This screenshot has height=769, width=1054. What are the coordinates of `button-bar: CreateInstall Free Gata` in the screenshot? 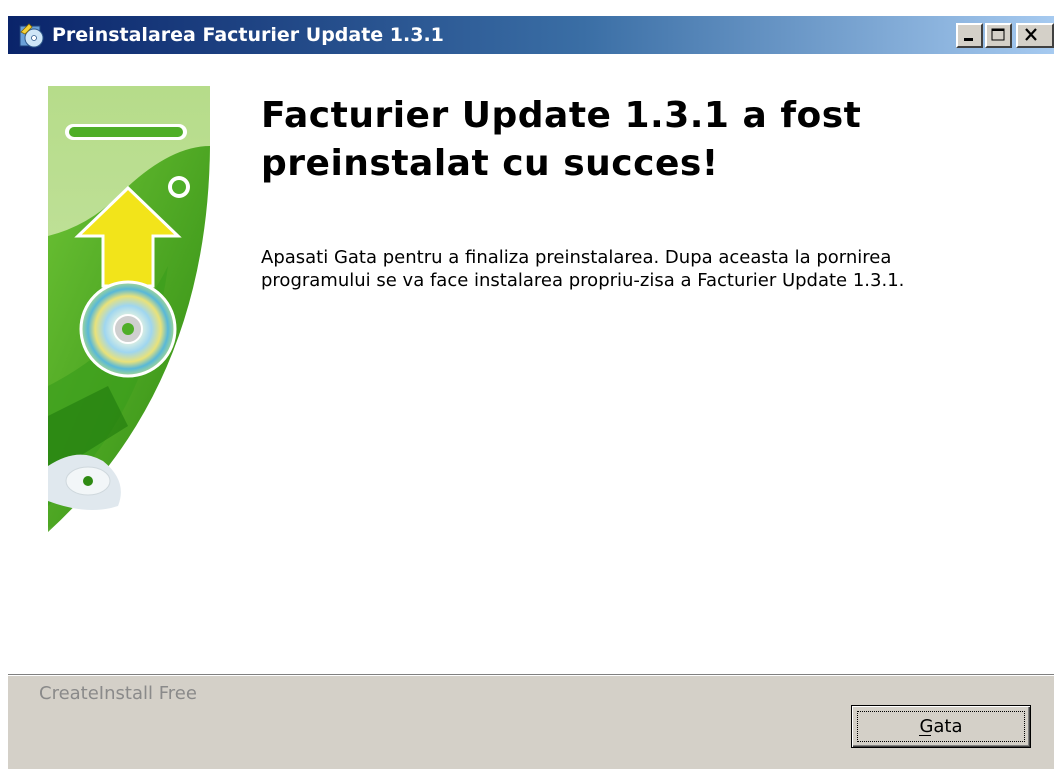 It's located at (531, 721).